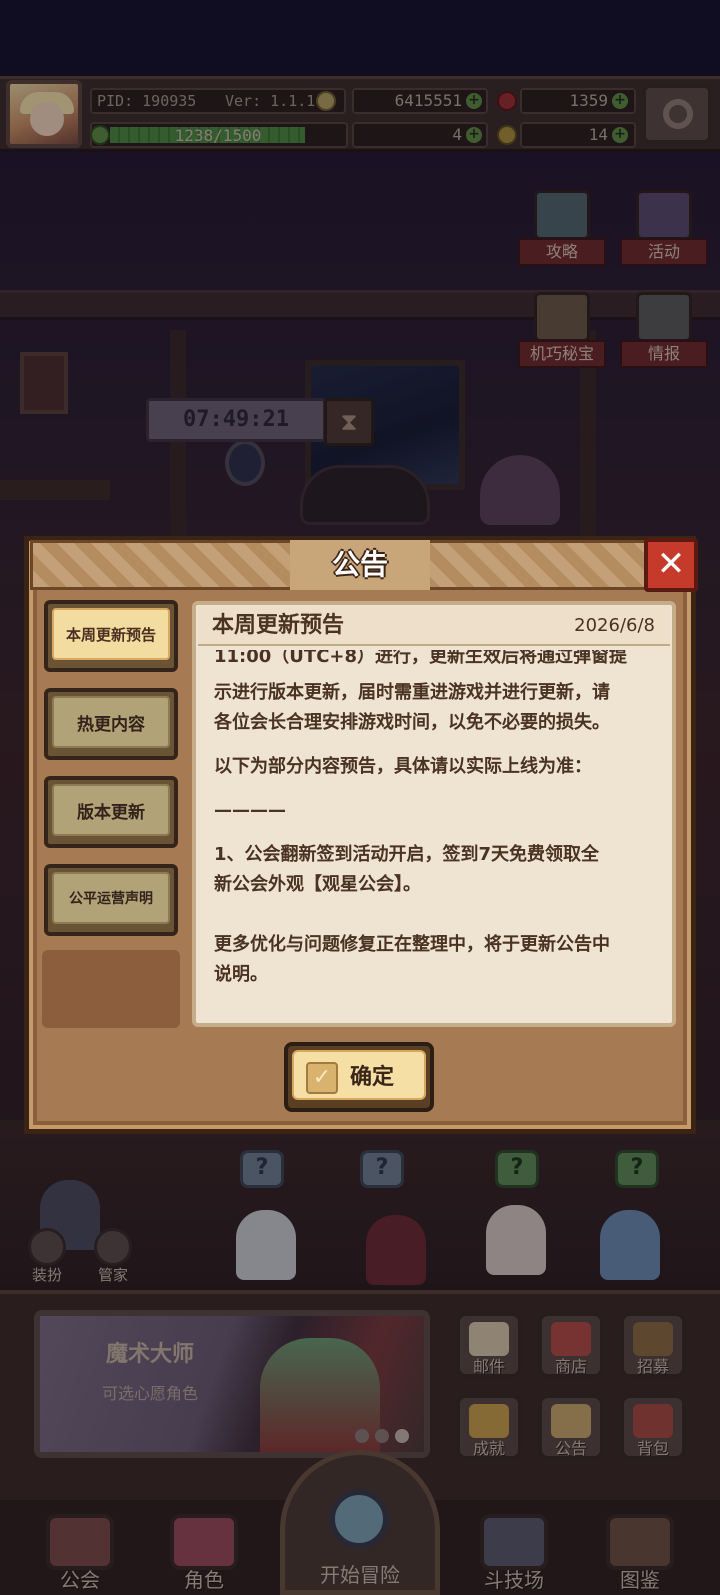 The height and width of the screenshot is (1595, 720). I want to click on tab-fair-operation: 公平运营声明, so click(111, 900).